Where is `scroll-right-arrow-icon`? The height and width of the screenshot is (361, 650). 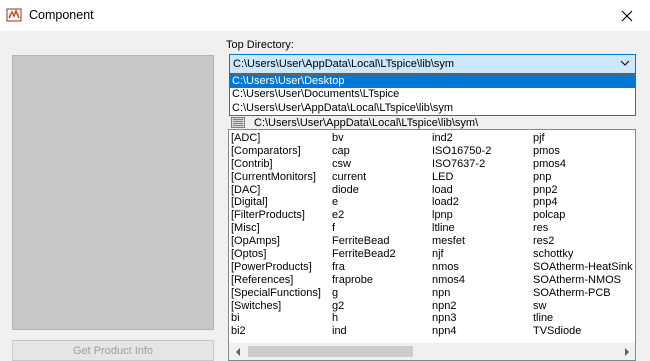 scroll-right-arrow-icon is located at coordinates (626, 351).